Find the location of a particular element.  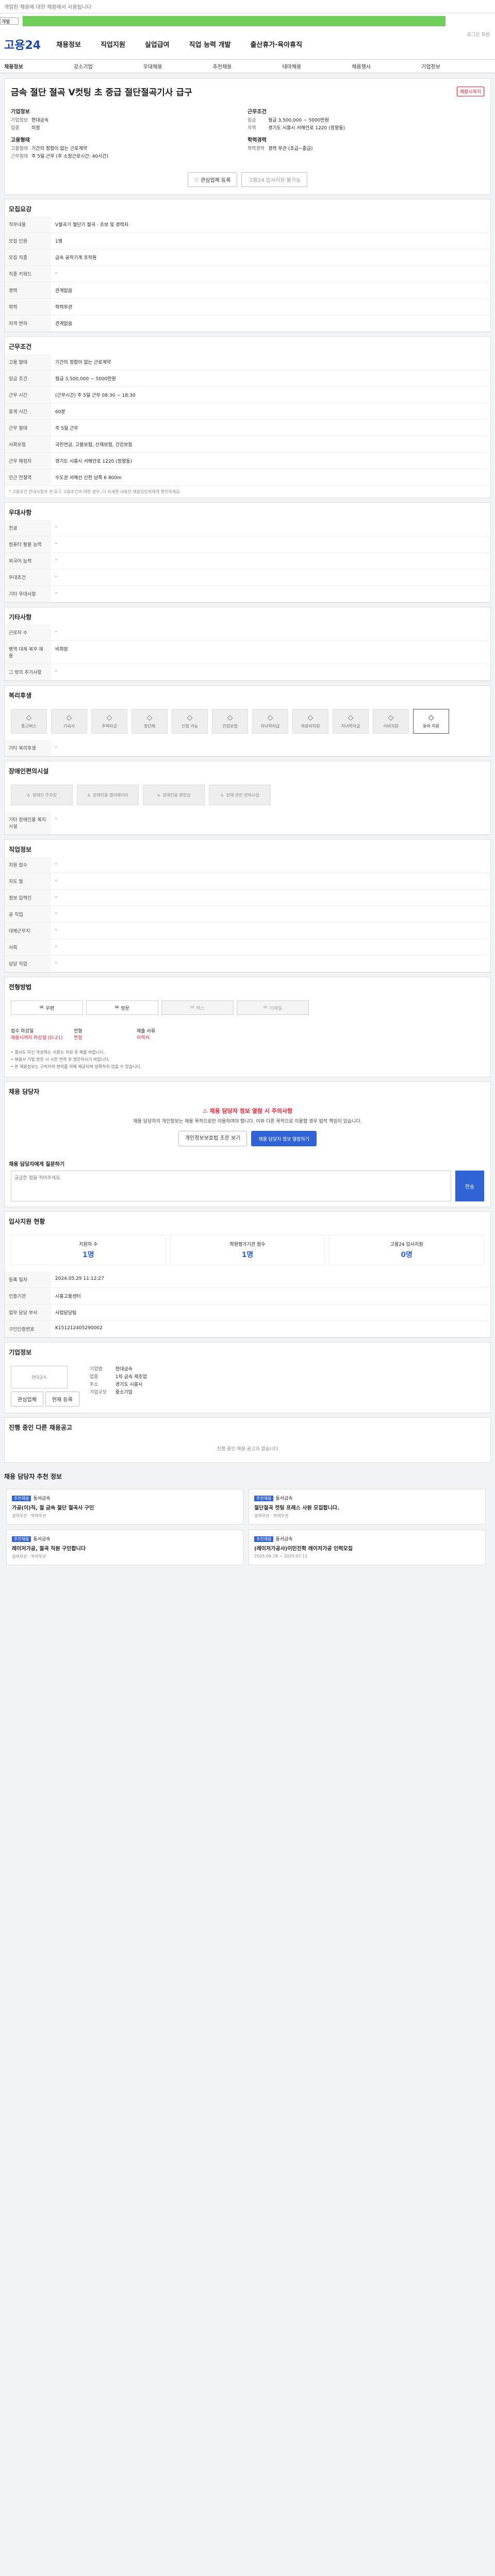

row-value: 2024.05.29 11:12:27 is located at coordinates (270, 1280).